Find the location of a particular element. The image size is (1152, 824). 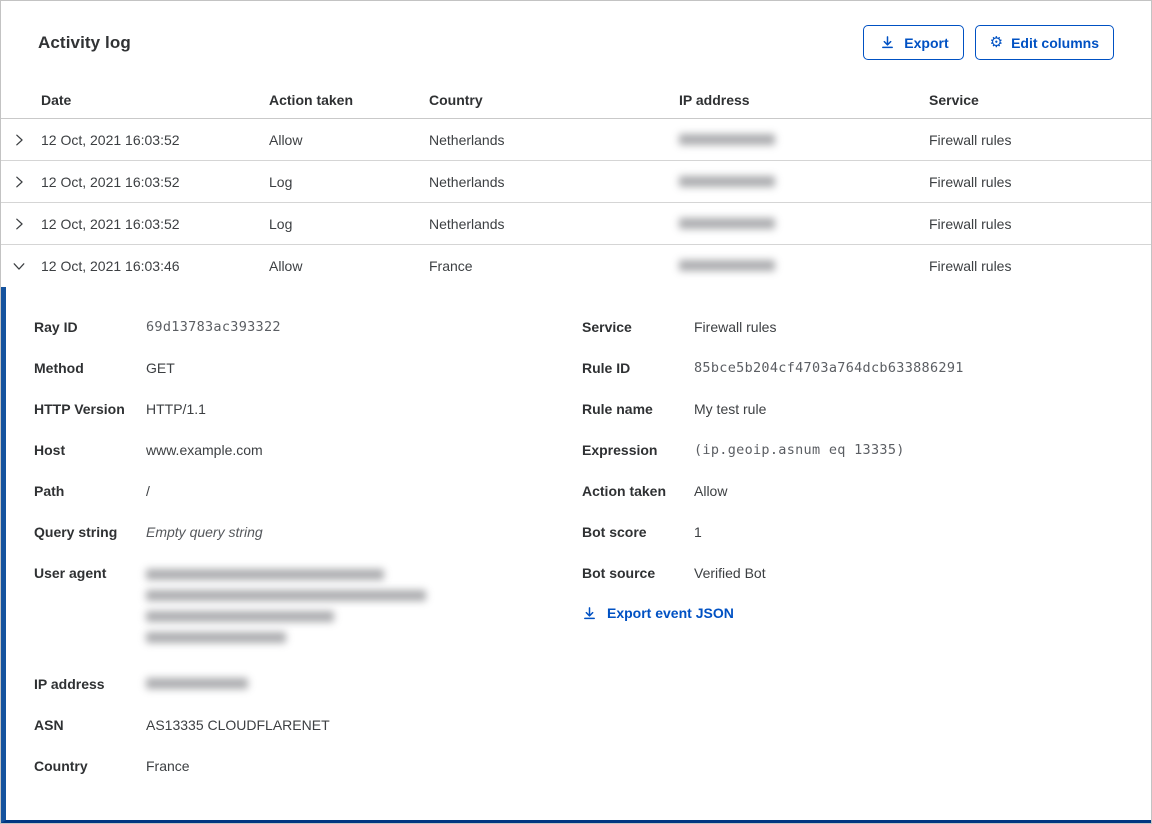

toolbar: Export ⚙ Edit columns is located at coordinates (988, 42).